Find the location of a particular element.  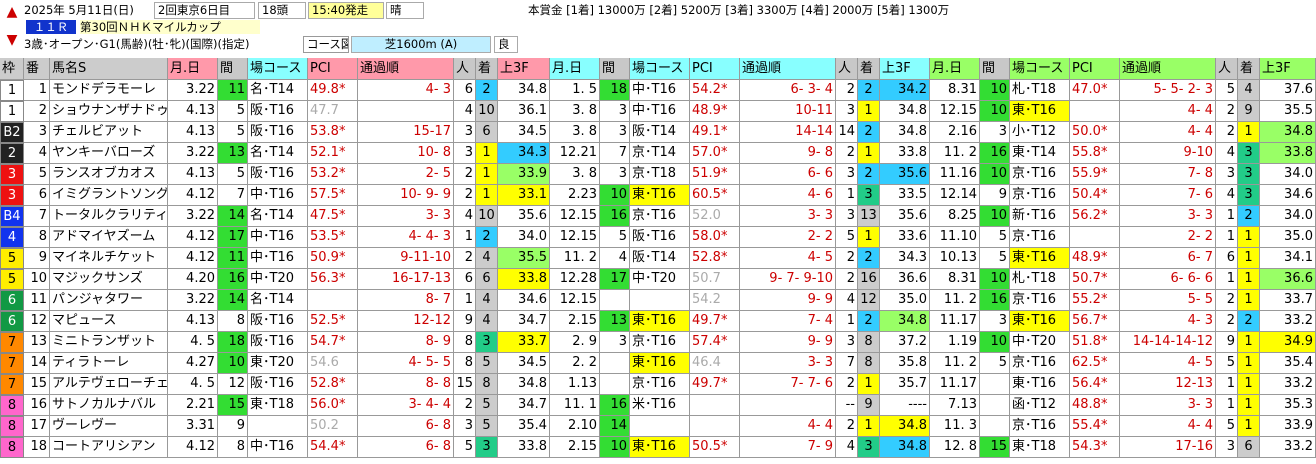

race-gap: 9 is located at coordinates (233, 426).